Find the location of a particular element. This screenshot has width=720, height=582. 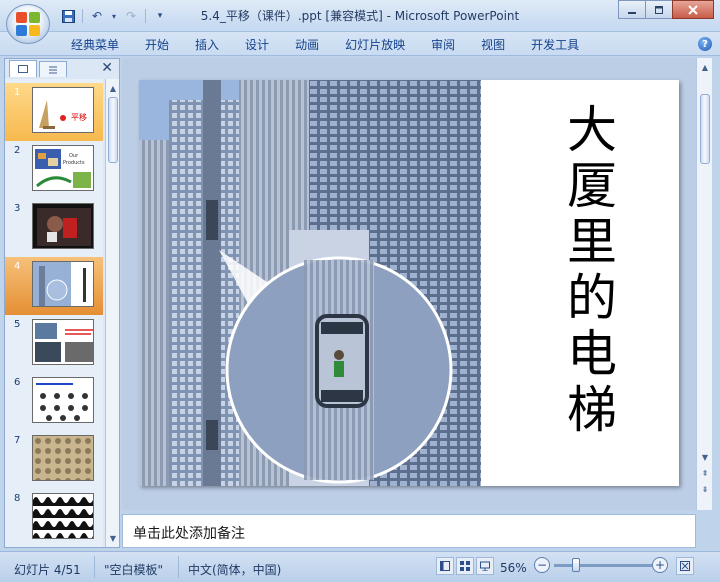

office-logo-icon is located at coordinates (28, 24).